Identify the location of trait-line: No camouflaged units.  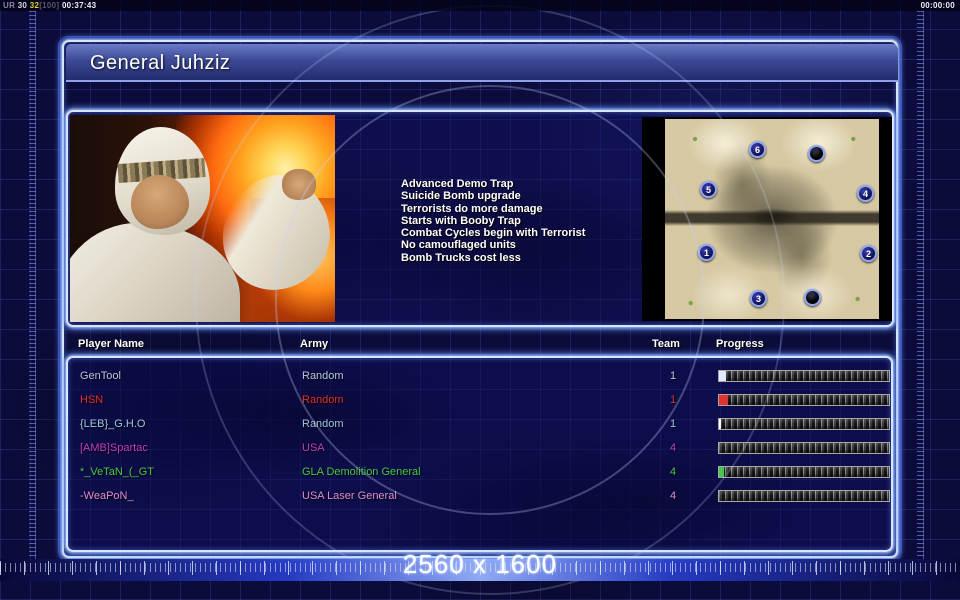
(458, 245).